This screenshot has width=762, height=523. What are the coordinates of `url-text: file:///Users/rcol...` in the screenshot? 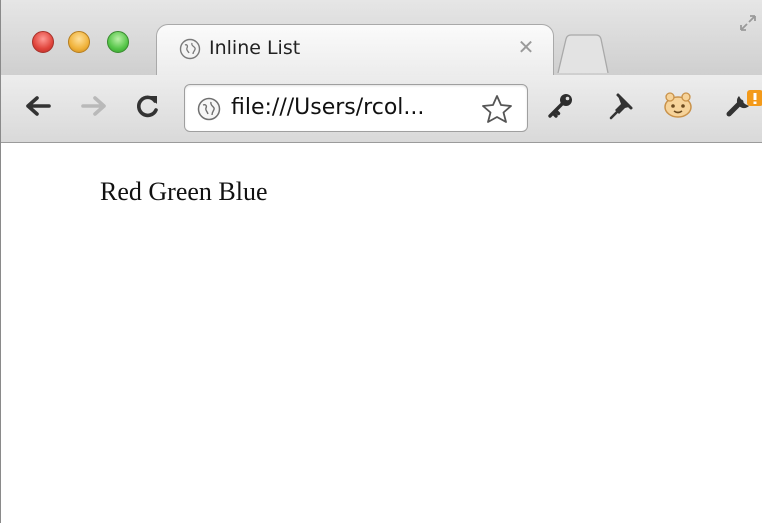 It's located at (328, 107).